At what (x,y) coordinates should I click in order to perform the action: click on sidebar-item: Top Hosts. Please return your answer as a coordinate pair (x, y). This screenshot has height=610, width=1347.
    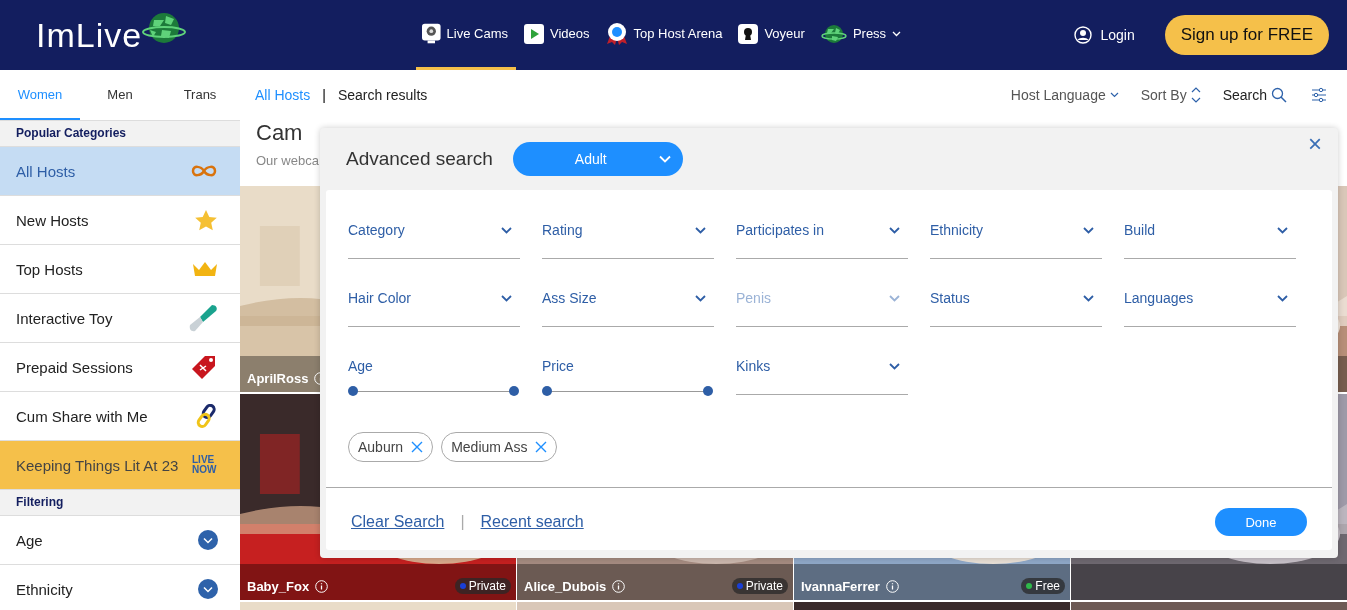
    Looking at the image, I should click on (120, 269).